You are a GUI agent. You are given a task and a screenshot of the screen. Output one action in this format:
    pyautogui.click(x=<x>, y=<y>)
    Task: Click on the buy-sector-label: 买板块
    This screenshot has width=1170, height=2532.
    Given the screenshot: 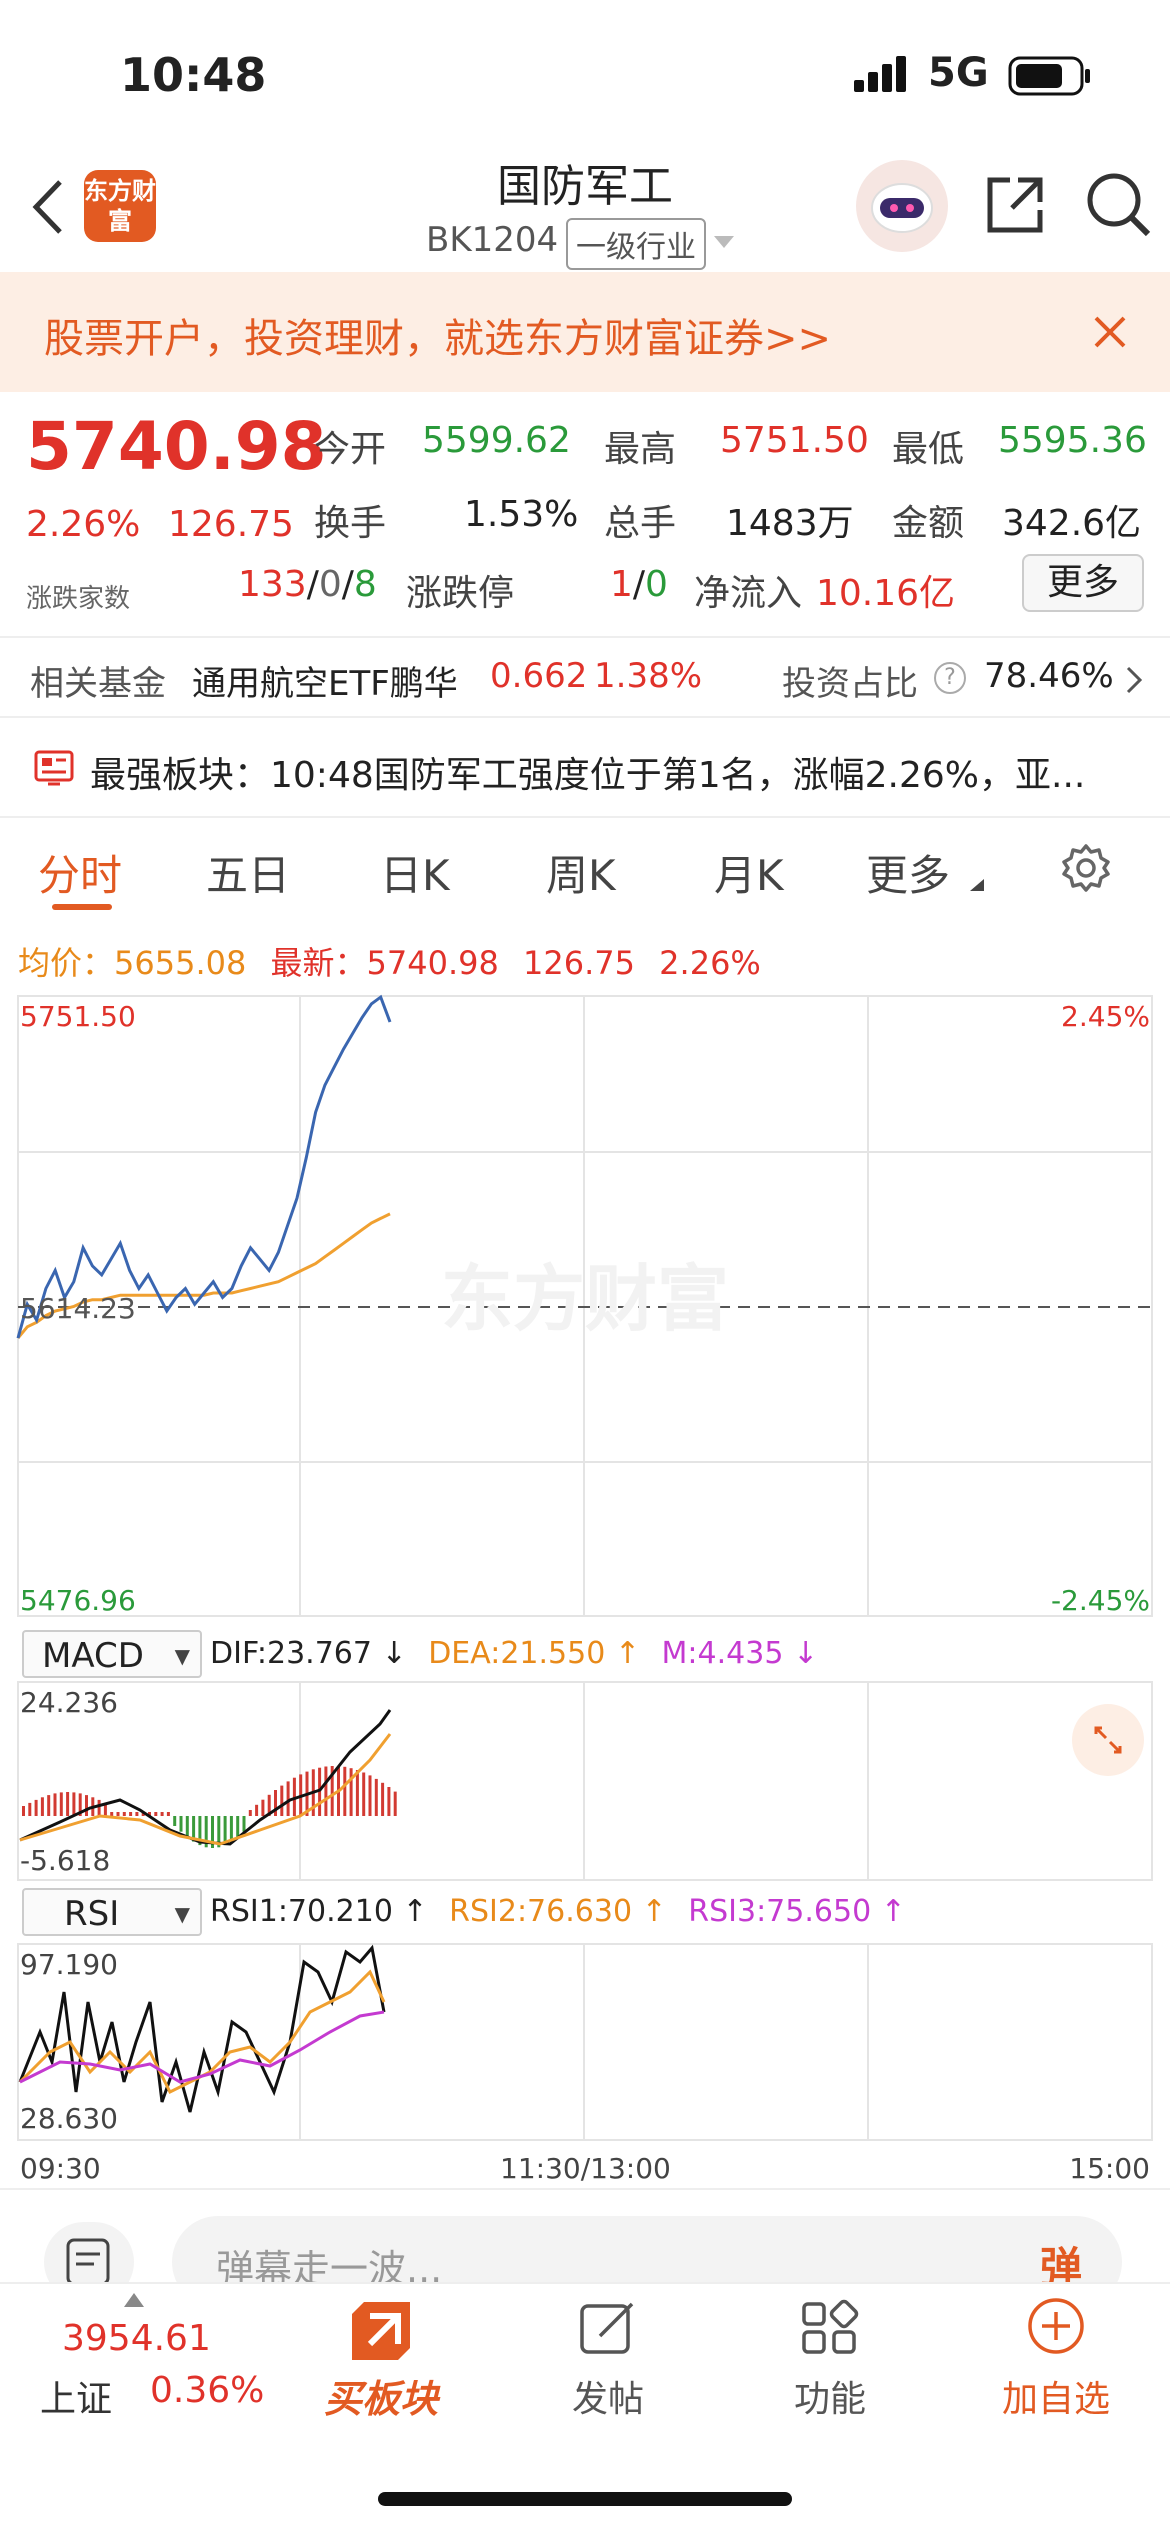 What is the action you would take?
    pyautogui.click(x=381, y=2395)
    